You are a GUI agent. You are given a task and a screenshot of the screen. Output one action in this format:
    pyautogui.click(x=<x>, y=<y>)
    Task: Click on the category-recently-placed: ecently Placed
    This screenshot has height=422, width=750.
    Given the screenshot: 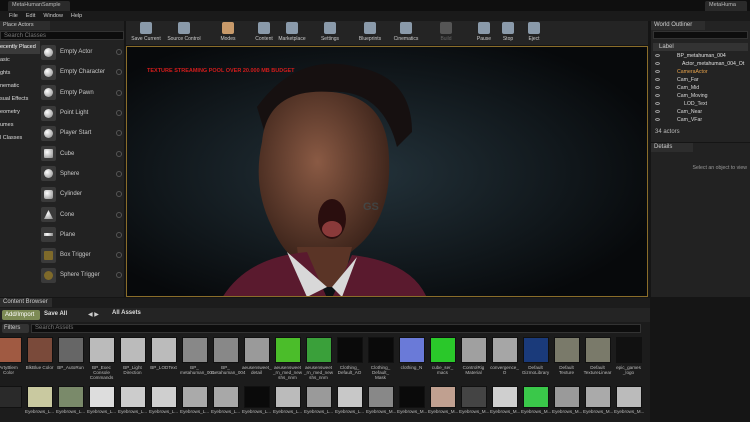 What is the action you would take?
    pyautogui.click(x=20, y=47)
    